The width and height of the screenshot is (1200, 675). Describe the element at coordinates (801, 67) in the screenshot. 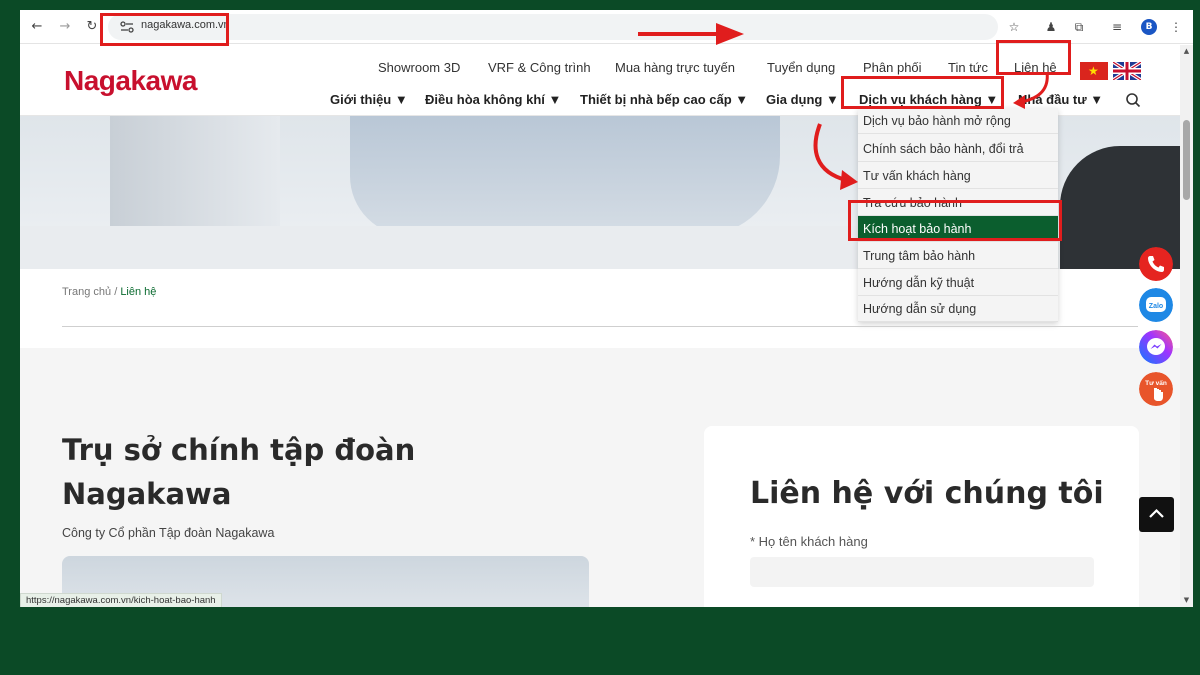

I see `topnav-recruitment: Tuyển dụng` at that location.